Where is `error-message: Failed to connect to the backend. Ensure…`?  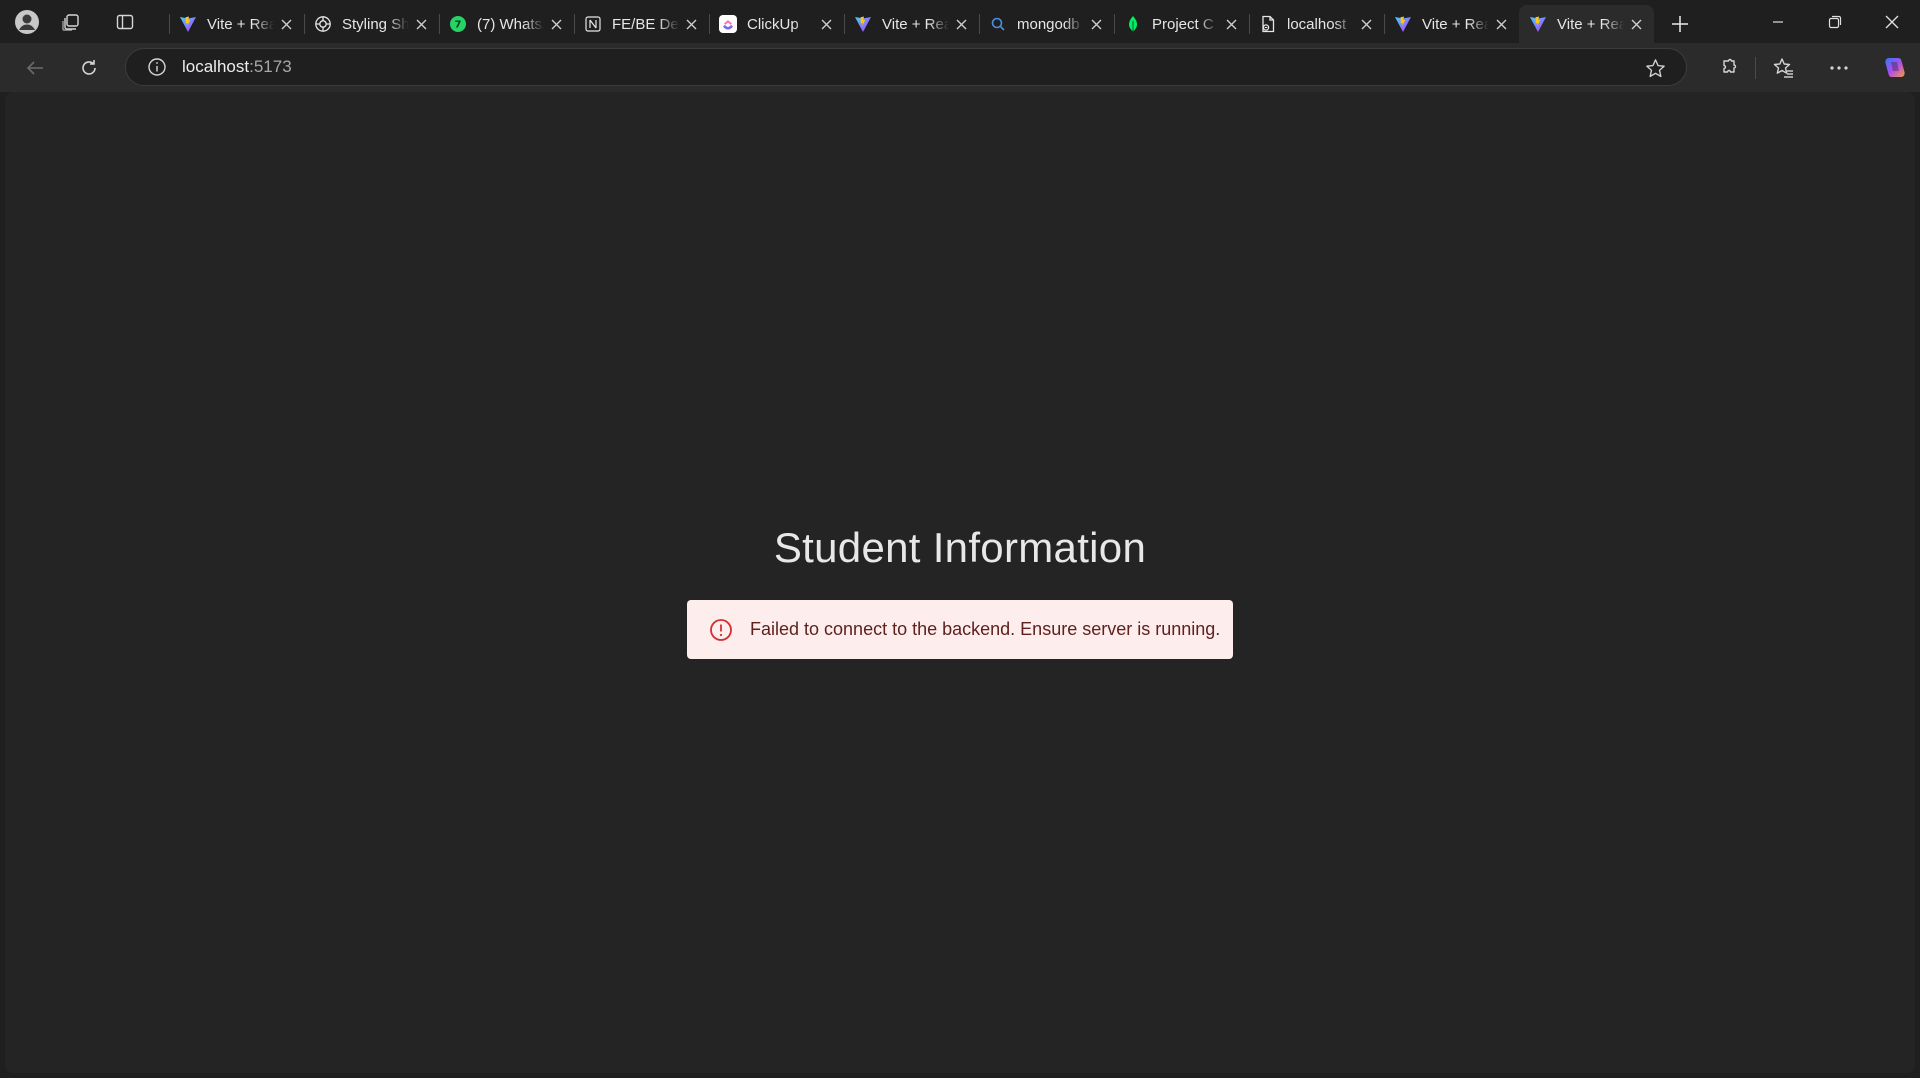 error-message: Failed to connect to the backend. Ensure… is located at coordinates (985, 629).